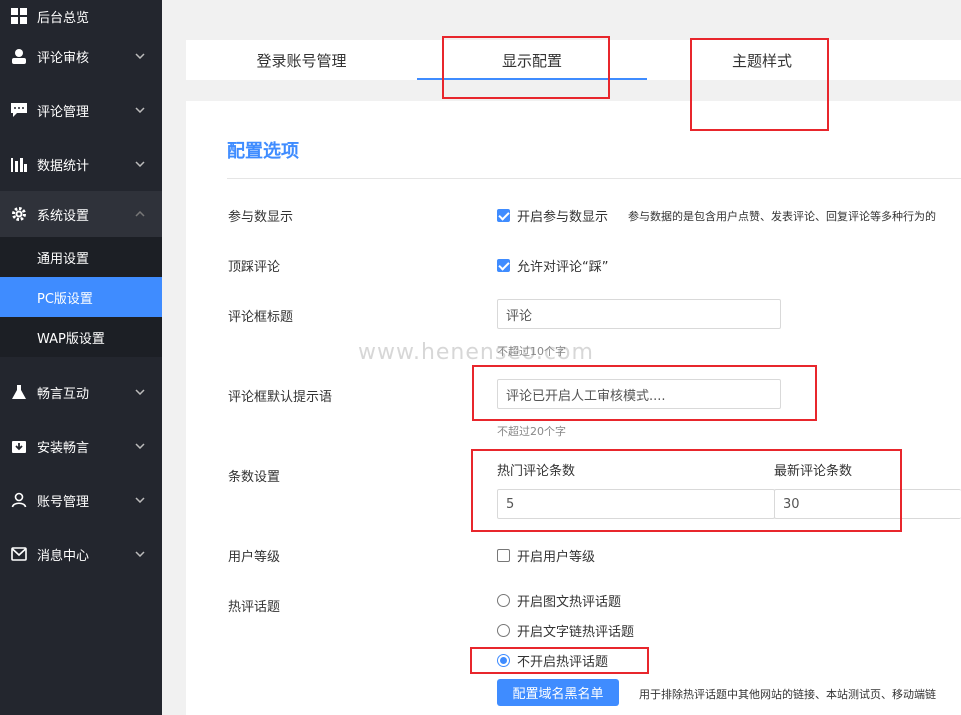 The height and width of the screenshot is (715, 961). What do you see at coordinates (536, 471) in the screenshot?
I see `hot-count-label: 热门评论条数` at bounding box center [536, 471].